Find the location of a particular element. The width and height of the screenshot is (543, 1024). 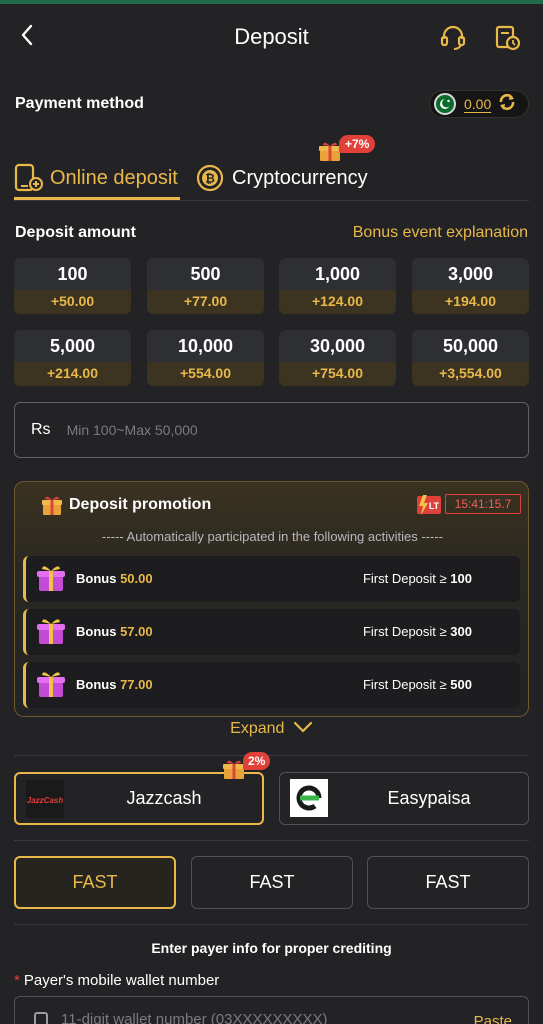

amount-input is located at coordinates (276, 430).